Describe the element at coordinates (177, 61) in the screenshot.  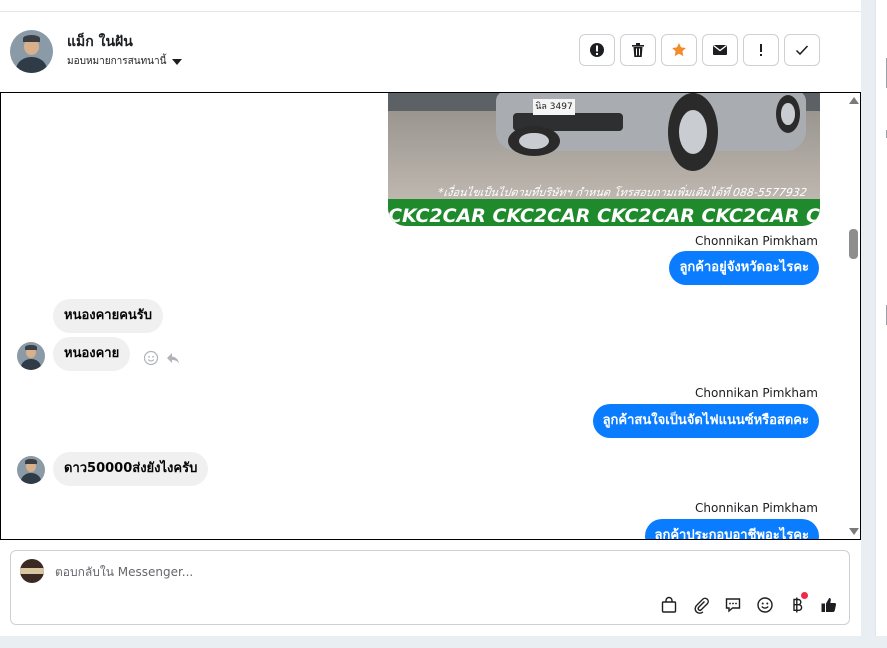
I see `caret-down-icon` at that location.